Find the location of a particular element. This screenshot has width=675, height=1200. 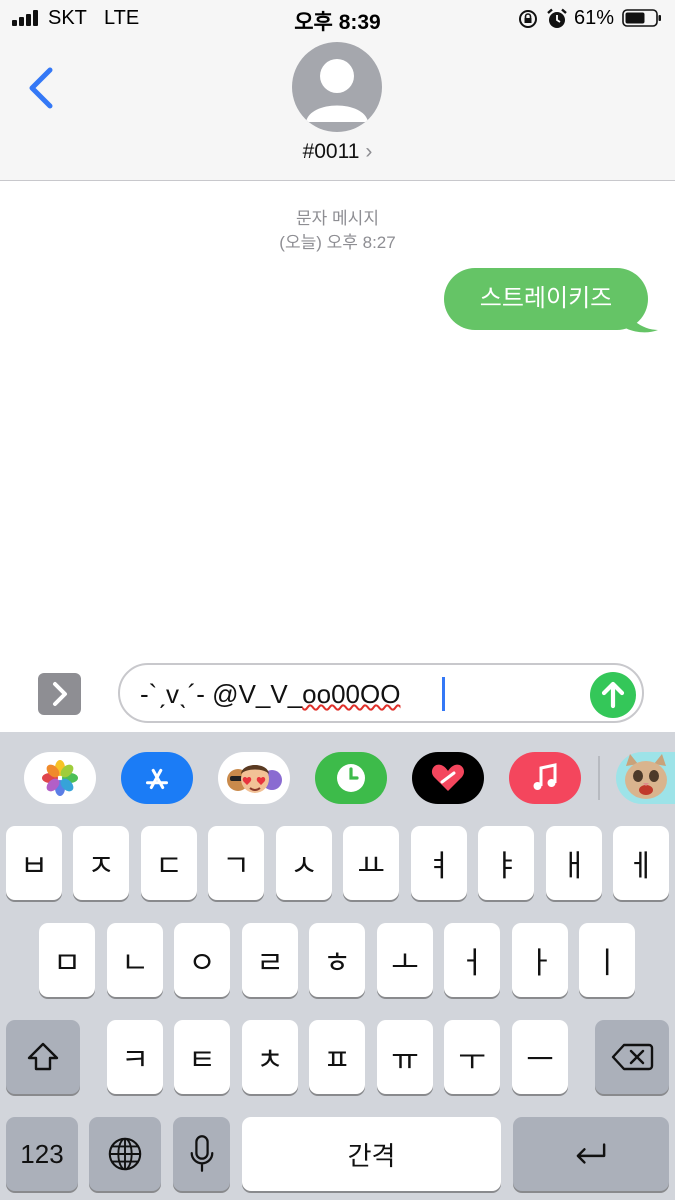

contact-avatar is located at coordinates (337, 87).